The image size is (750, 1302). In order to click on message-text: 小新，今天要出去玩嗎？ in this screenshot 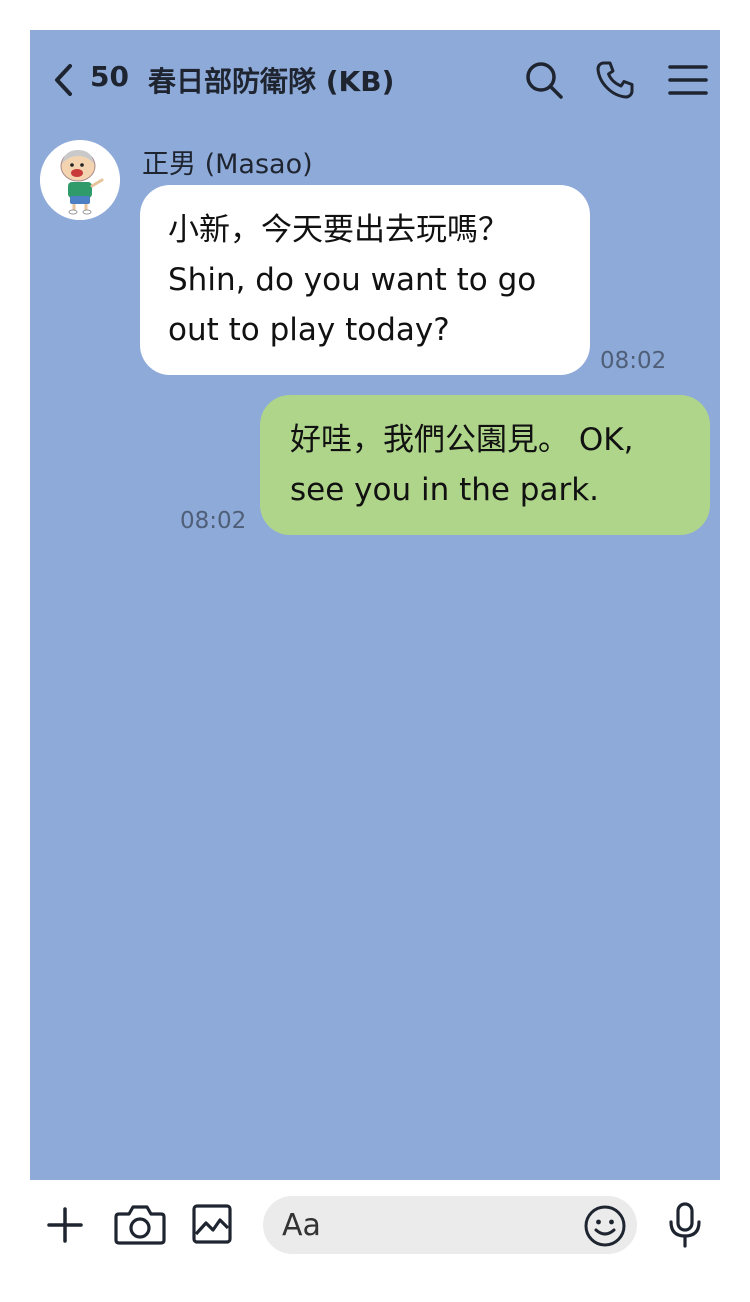, I will do `click(338, 230)`.